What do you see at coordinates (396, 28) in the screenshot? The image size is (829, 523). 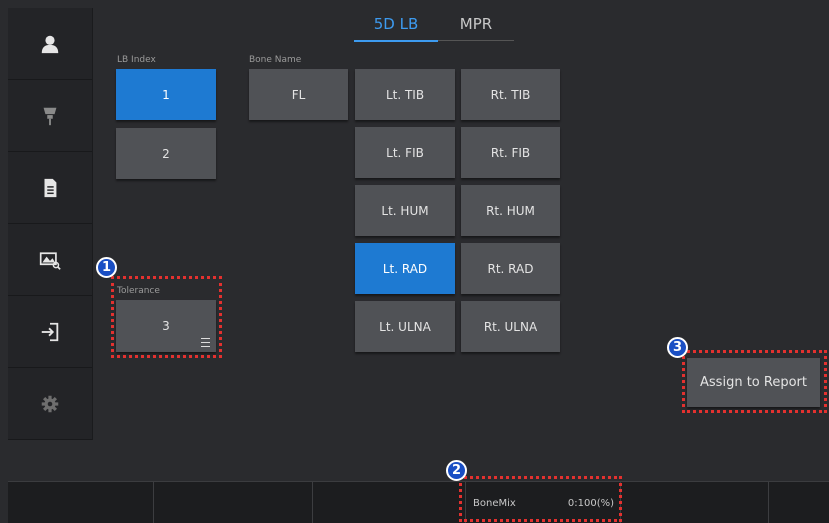 I see `tab-5d-lb: 5D LB` at bounding box center [396, 28].